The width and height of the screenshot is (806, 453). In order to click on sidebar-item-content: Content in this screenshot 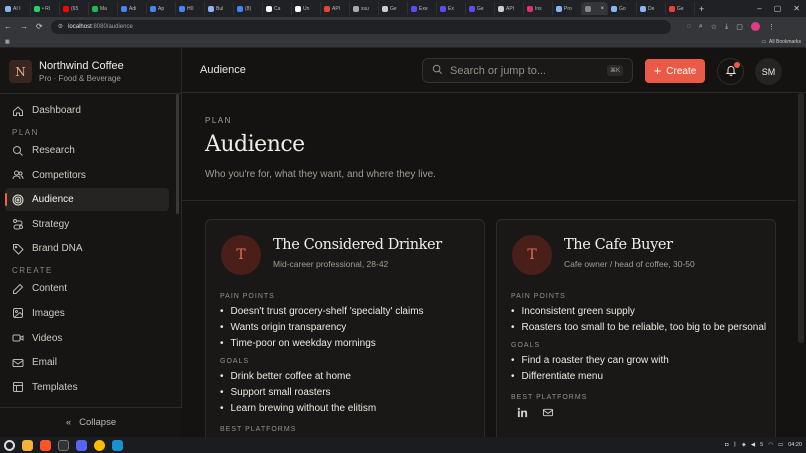, I will do `click(87, 288)`.